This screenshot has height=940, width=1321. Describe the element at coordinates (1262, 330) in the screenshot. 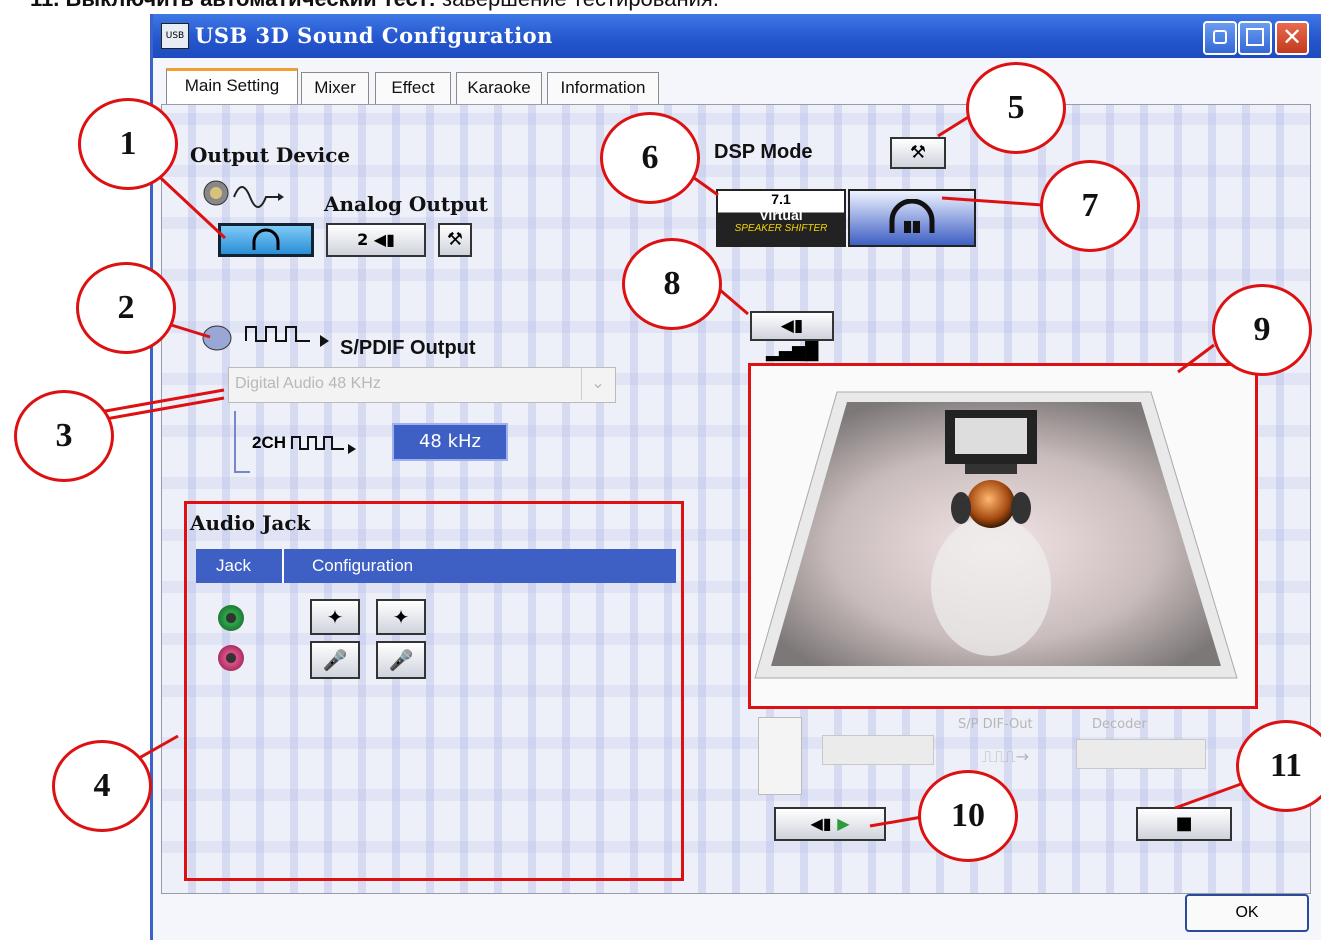

I see `callout-9: 9` at that location.